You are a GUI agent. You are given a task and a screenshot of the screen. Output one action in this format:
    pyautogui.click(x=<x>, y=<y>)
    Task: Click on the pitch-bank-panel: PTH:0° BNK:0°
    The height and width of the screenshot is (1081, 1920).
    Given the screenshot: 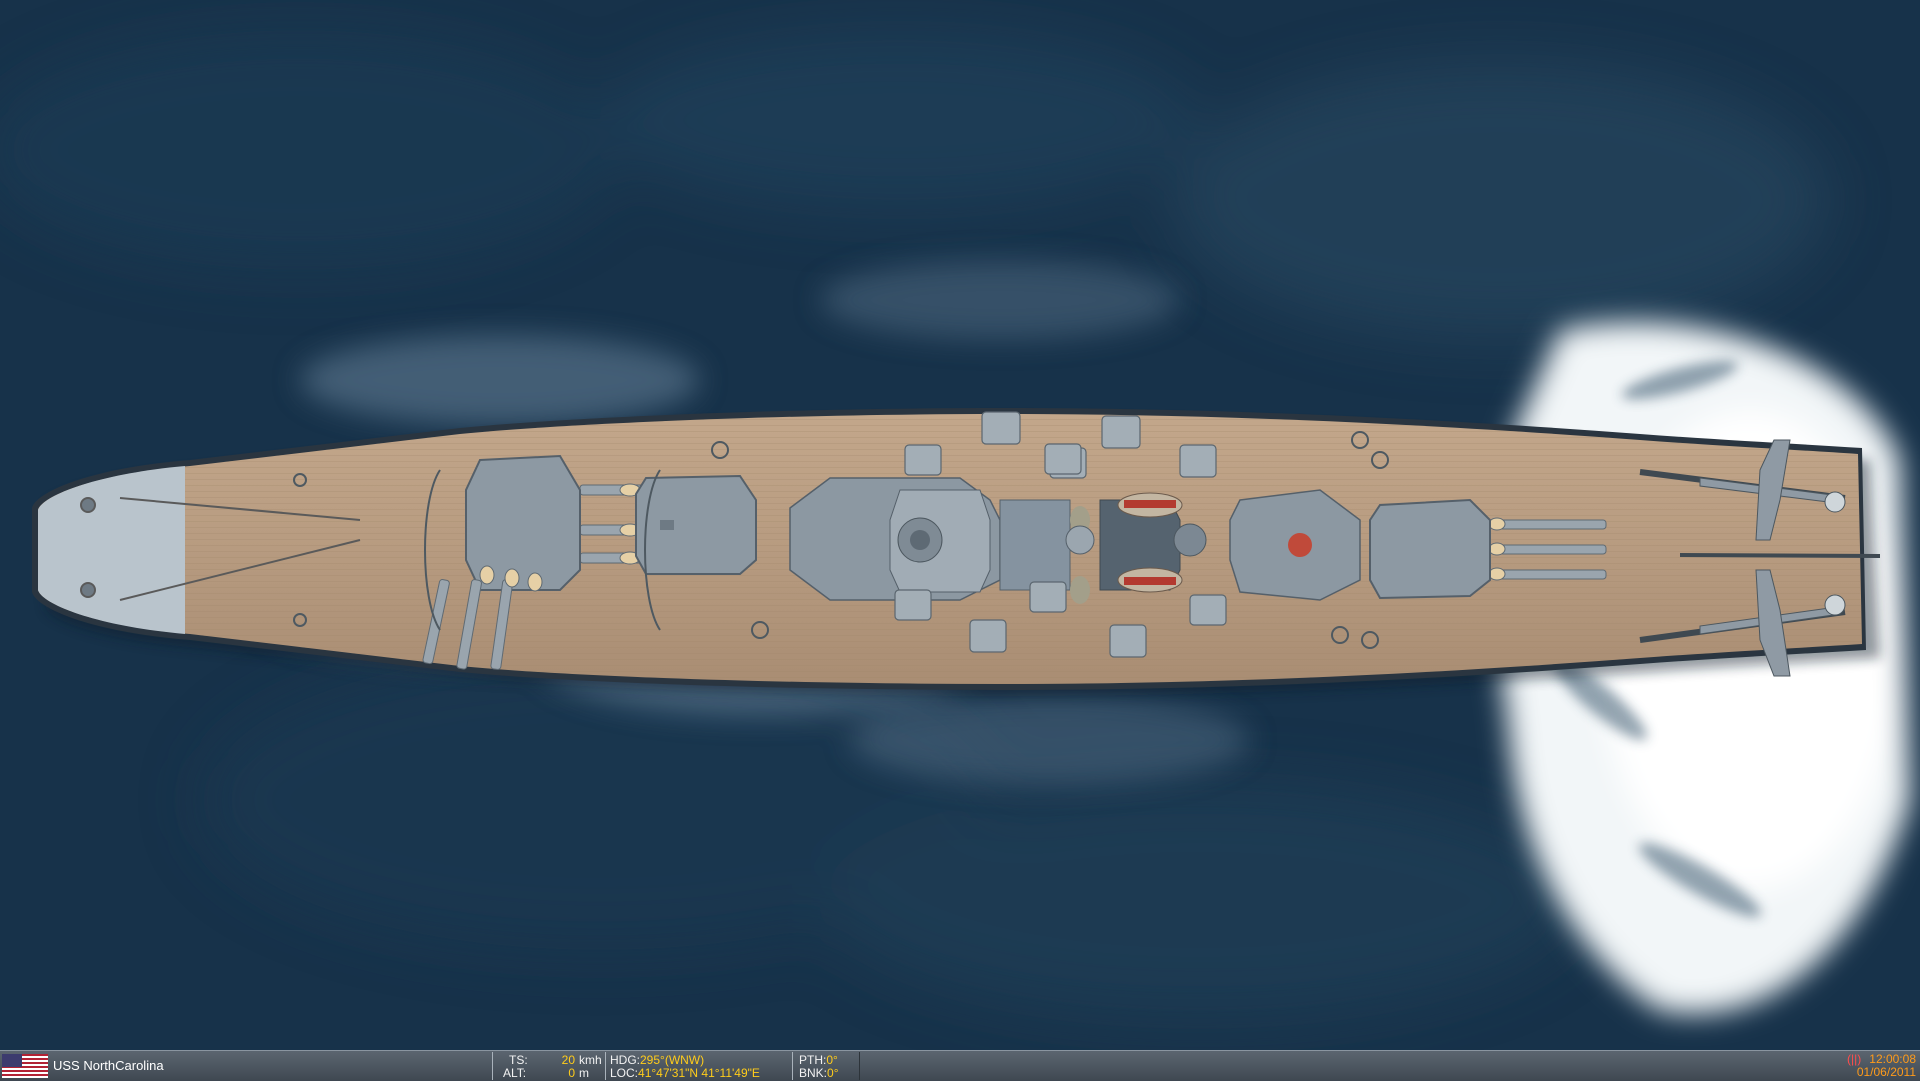 What is the action you would take?
    pyautogui.click(x=826, y=1066)
    